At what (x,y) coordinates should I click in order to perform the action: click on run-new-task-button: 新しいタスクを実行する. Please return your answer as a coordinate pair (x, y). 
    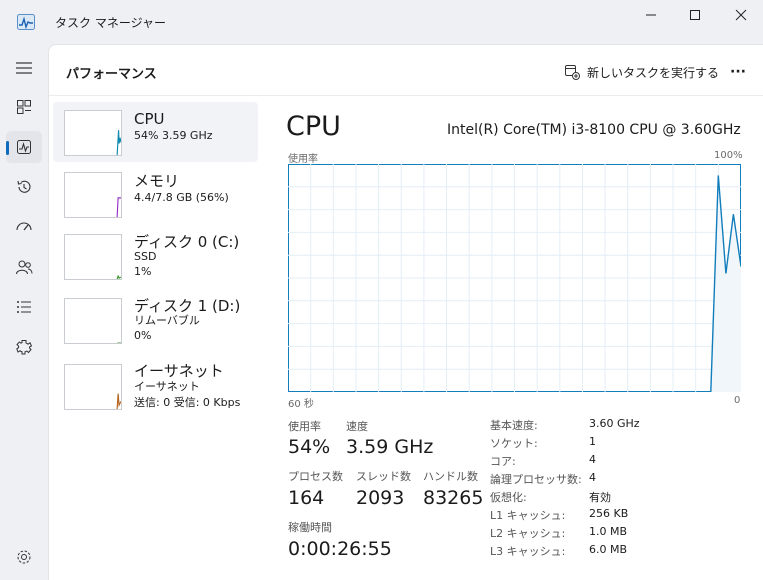
    Looking at the image, I should click on (641, 72).